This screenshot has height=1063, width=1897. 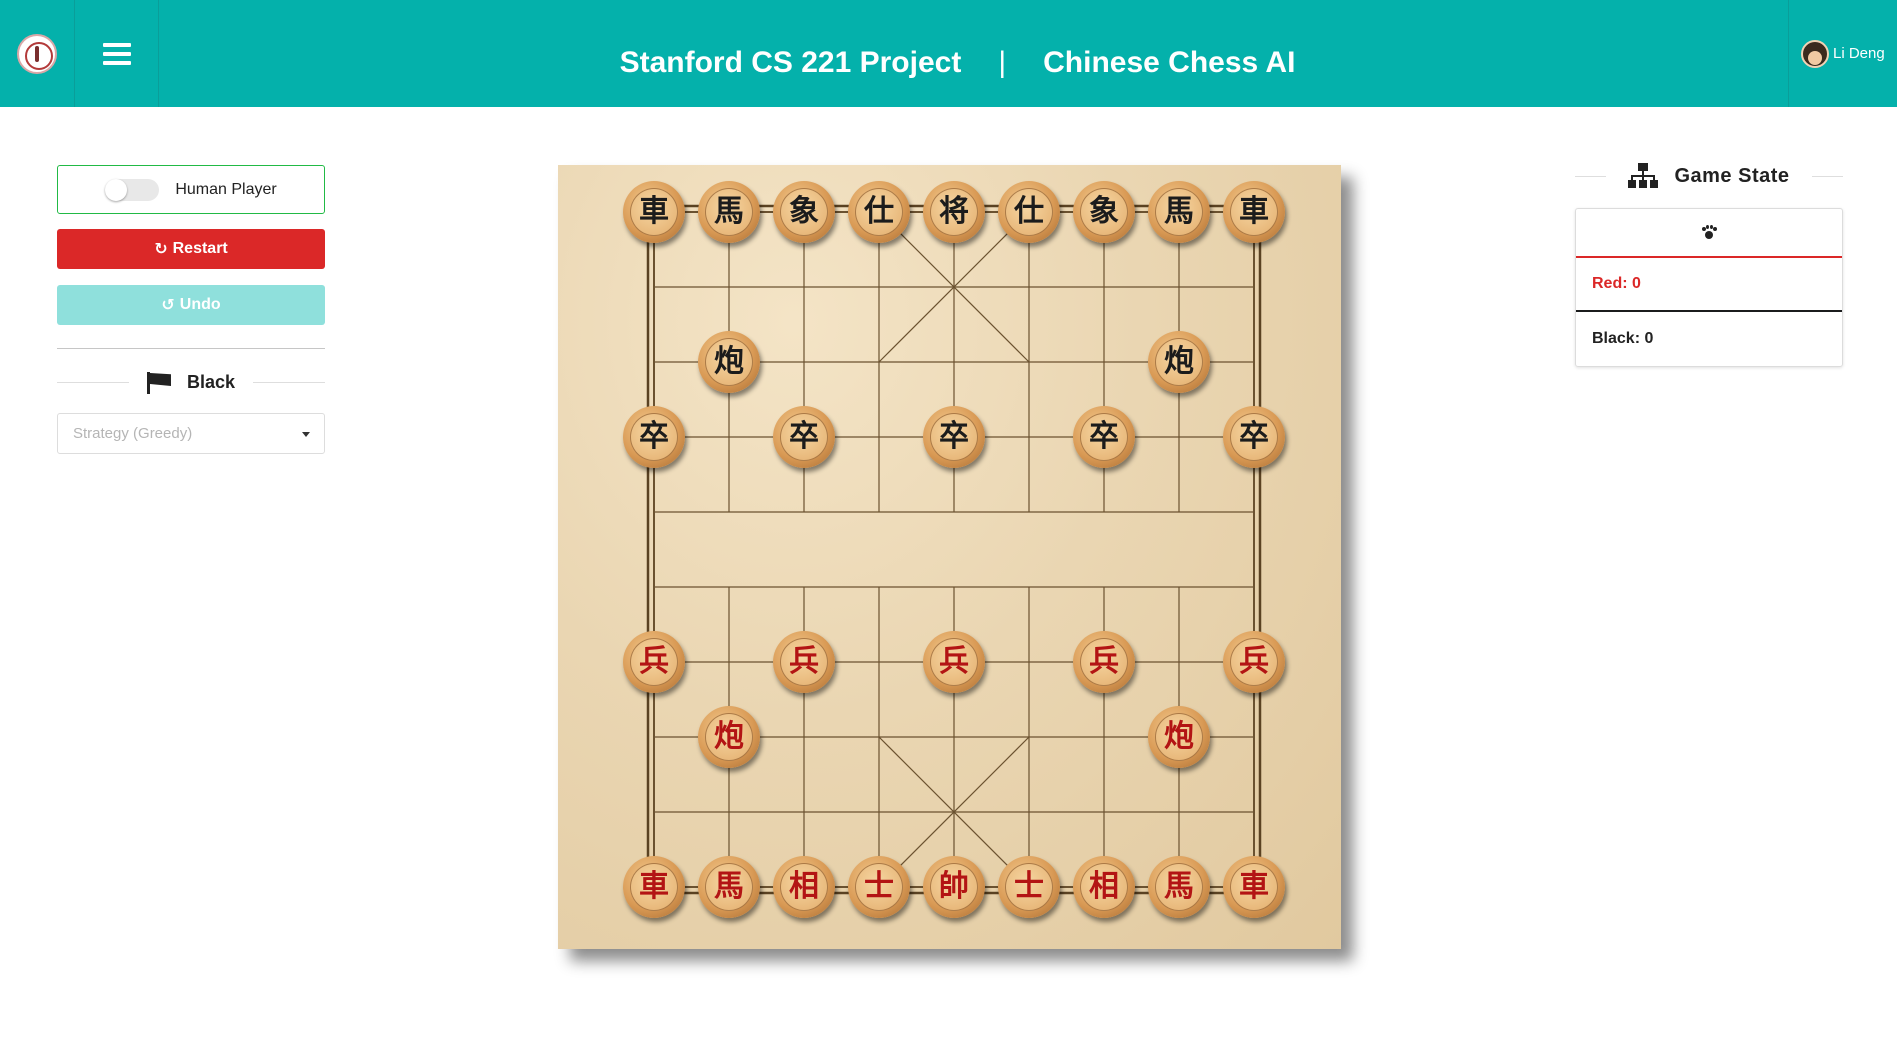 I want to click on avatar, so click(x=1815, y=53).